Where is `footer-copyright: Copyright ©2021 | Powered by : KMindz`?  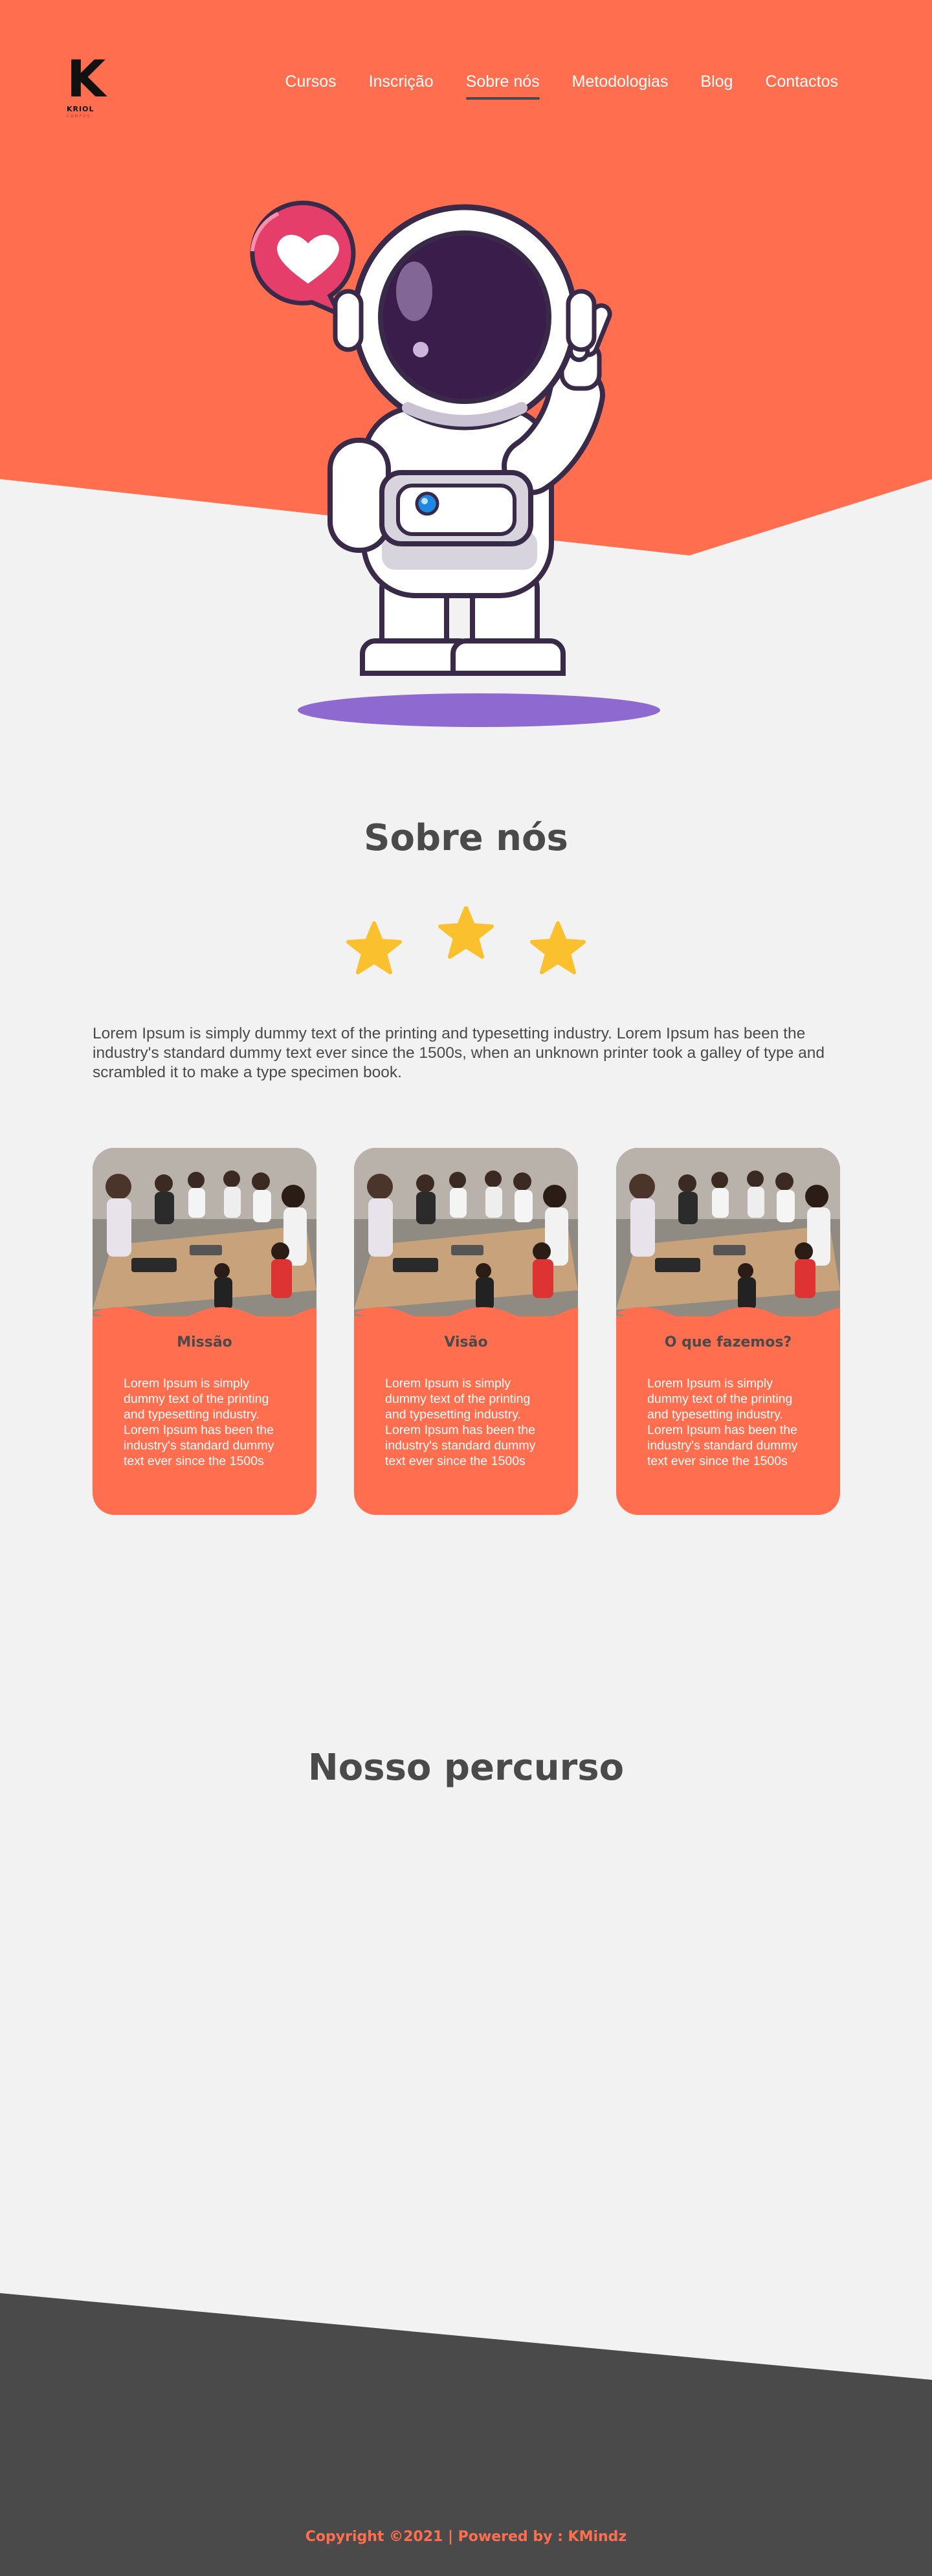
footer-copyright: Copyright ©2021 | Powered by : KMindz is located at coordinates (466, 2537).